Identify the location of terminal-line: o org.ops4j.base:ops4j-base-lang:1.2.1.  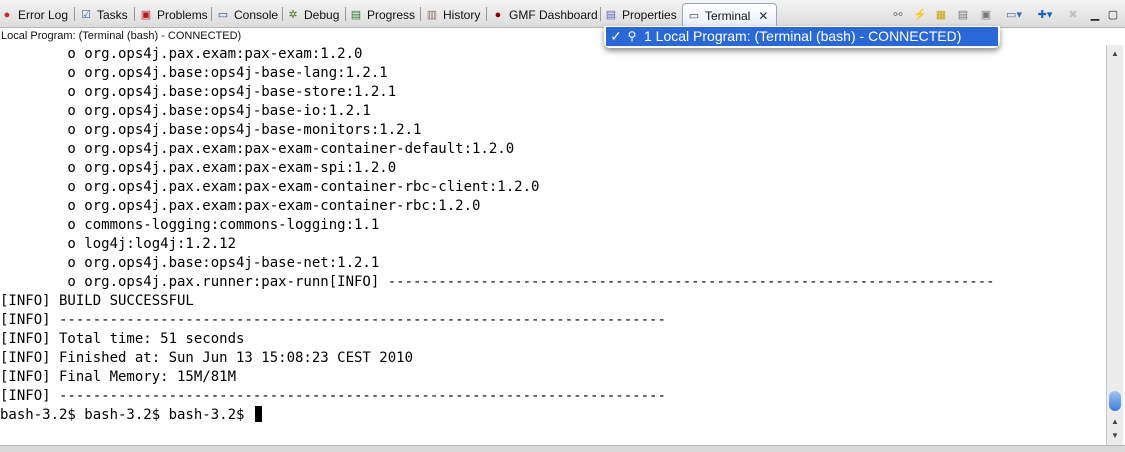
(194, 73).